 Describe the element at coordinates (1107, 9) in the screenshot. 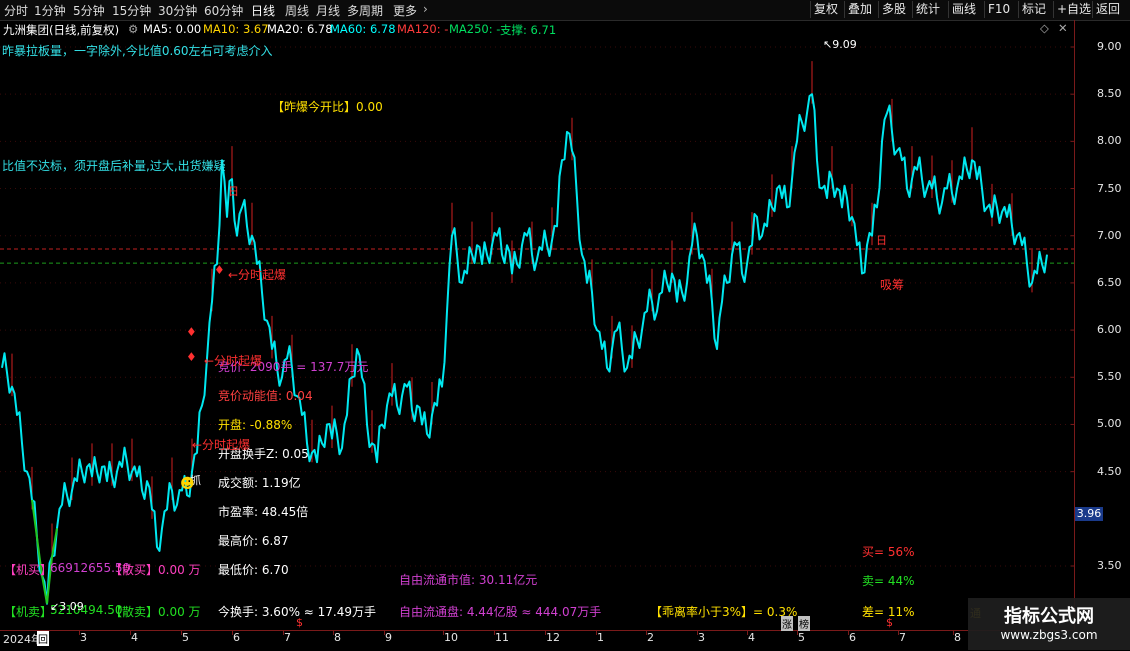

I see `back-button: 返回` at that location.